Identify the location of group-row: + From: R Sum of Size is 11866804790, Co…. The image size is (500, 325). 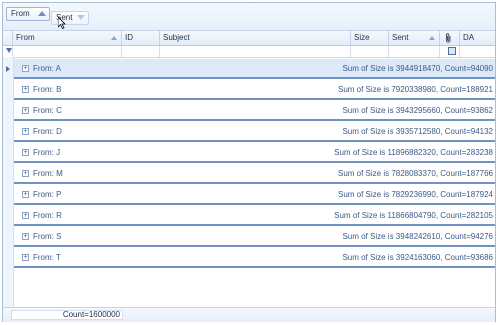
(254, 216).